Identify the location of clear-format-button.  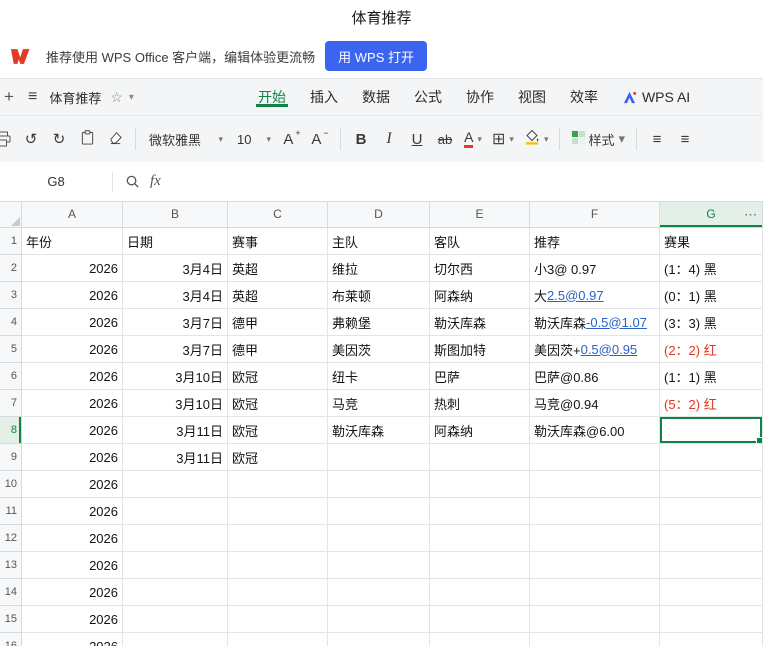
(115, 139).